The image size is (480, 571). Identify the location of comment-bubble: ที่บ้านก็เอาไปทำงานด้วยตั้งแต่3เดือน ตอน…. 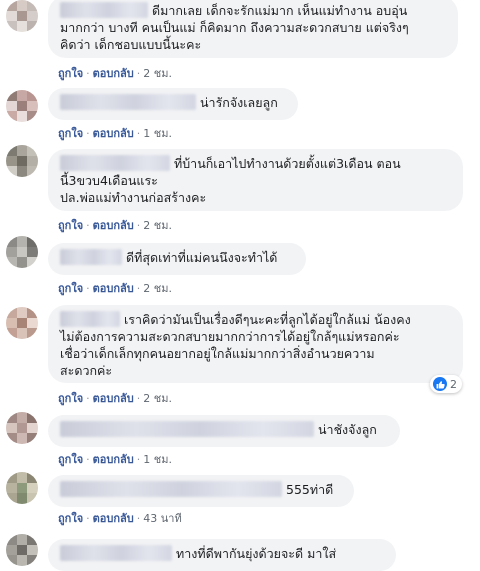
(255, 180).